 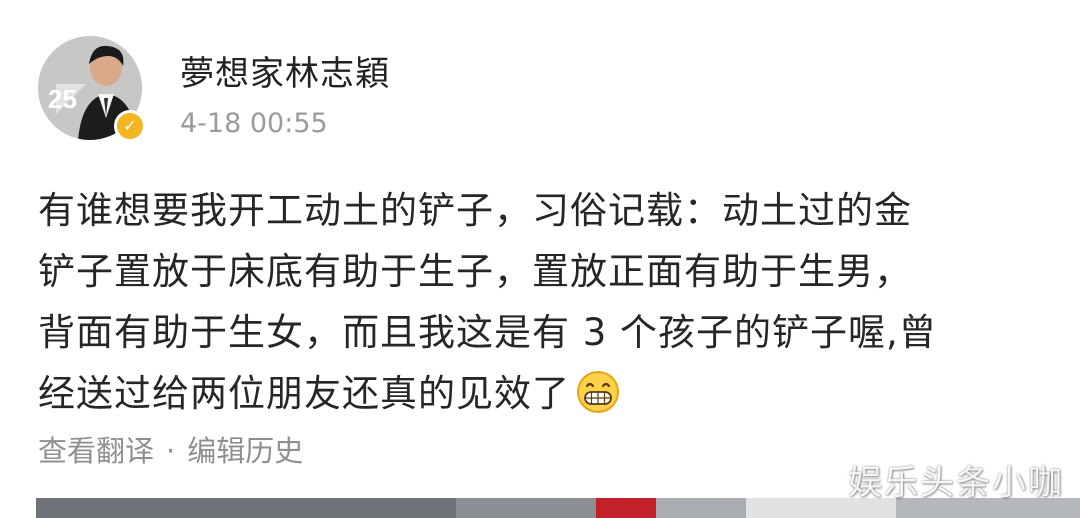 I want to click on post-content-line: 铲子置放于床底有助于生子，置放正面有助于生男，, so click(x=475, y=271).